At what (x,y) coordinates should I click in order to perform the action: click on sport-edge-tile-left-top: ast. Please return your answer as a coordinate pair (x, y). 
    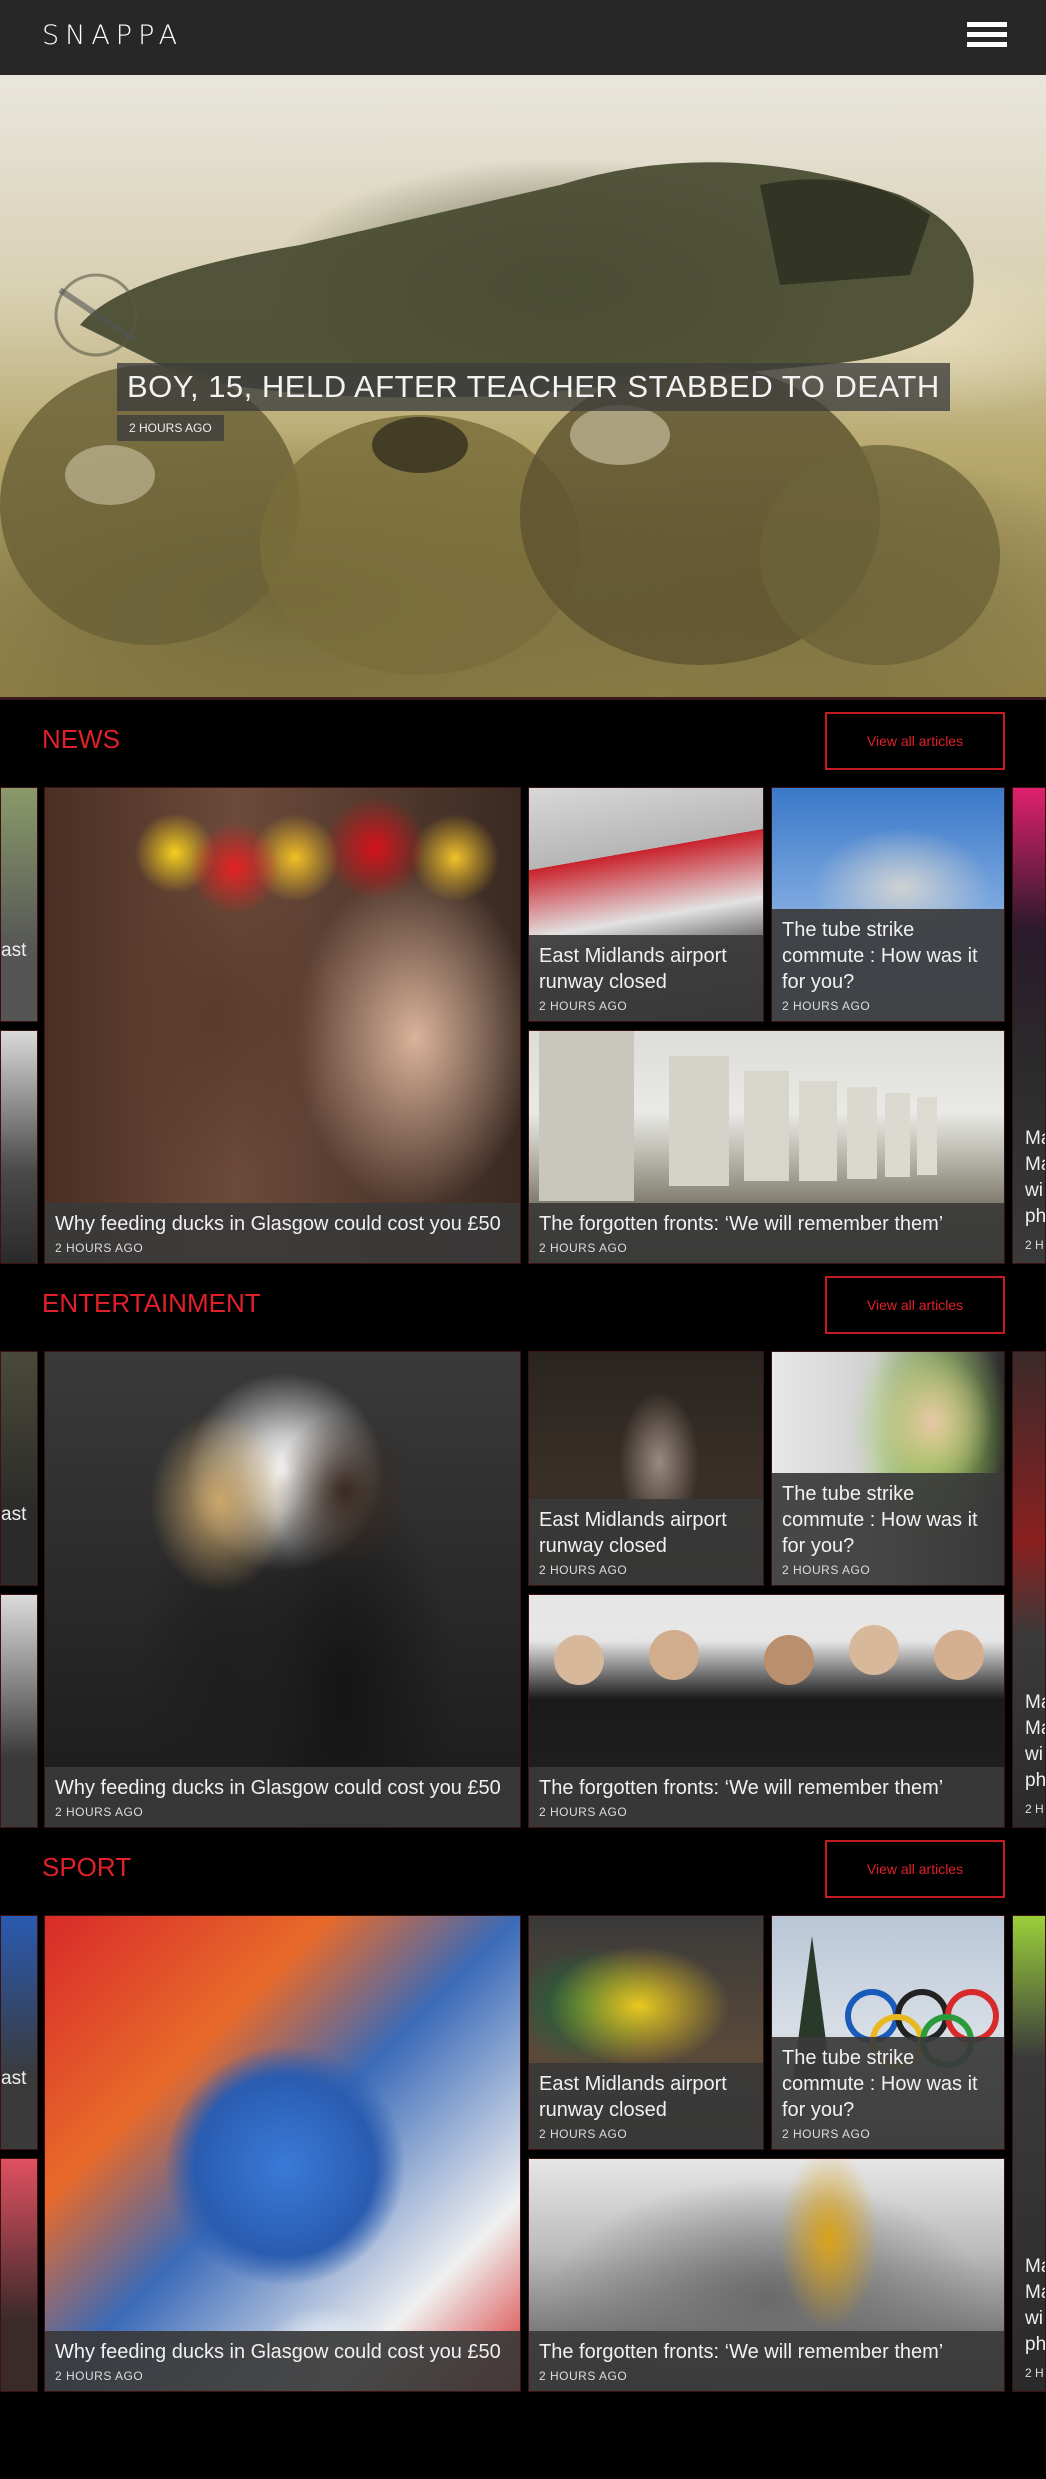
    Looking at the image, I should click on (19, 2032).